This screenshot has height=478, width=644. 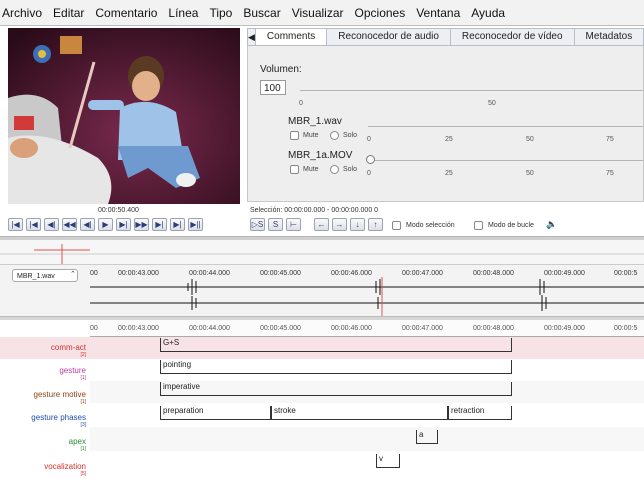 I want to click on master-volume-slider, so click(x=471, y=90).